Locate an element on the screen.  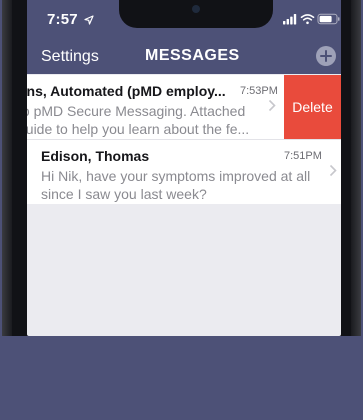
delete-button: Delete is located at coordinates (312, 107).